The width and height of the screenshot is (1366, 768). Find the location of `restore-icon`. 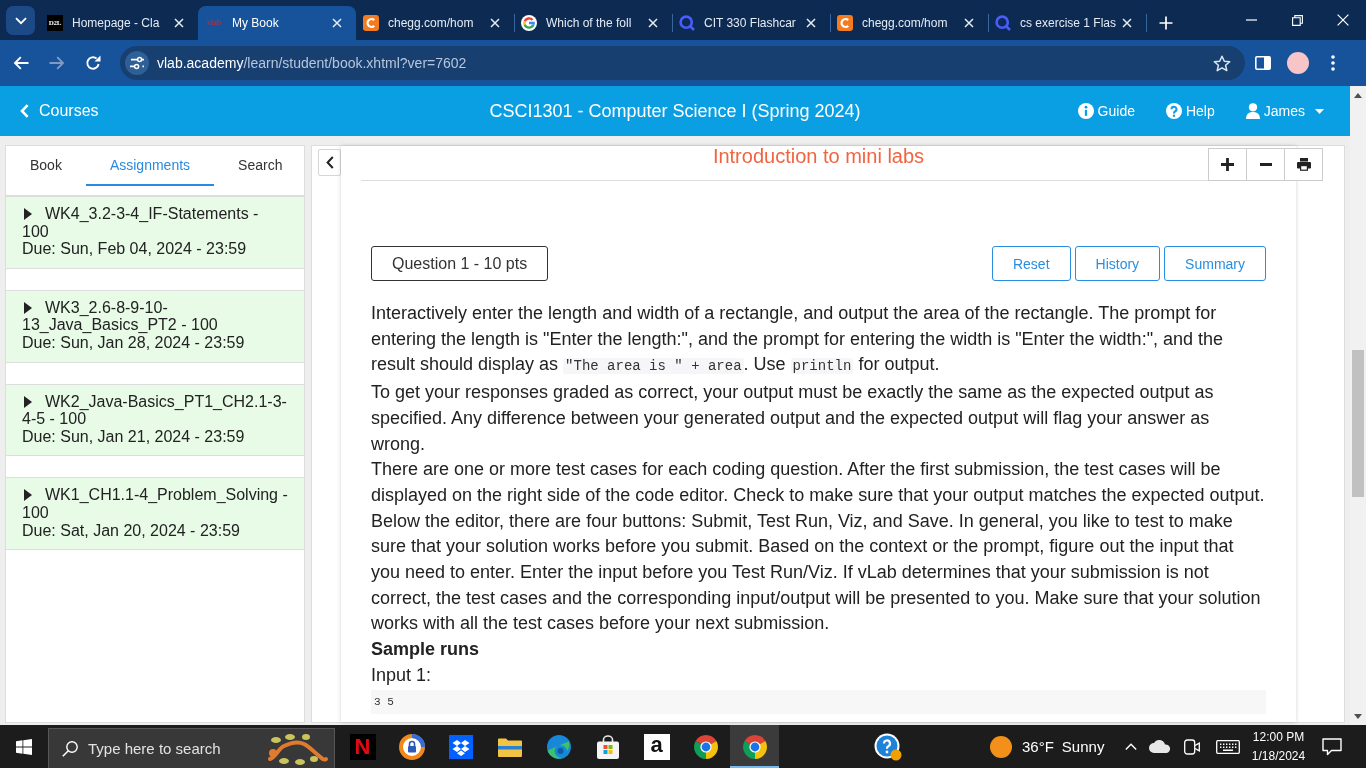

restore-icon is located at coordinates (1297, 20).